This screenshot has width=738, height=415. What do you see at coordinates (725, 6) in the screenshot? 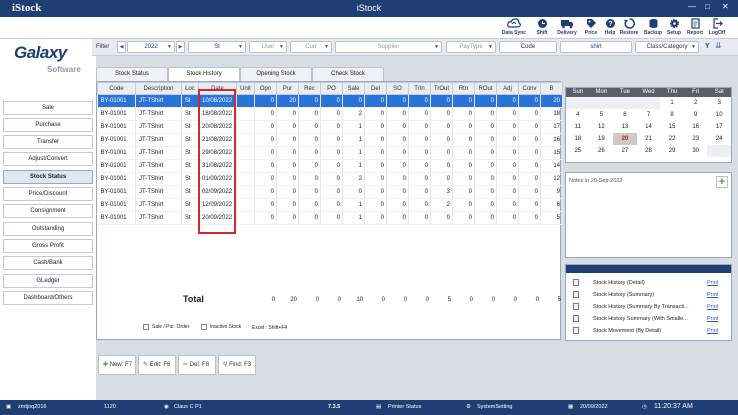
I see `close-button: ✕` at bounding box center [725, 6].